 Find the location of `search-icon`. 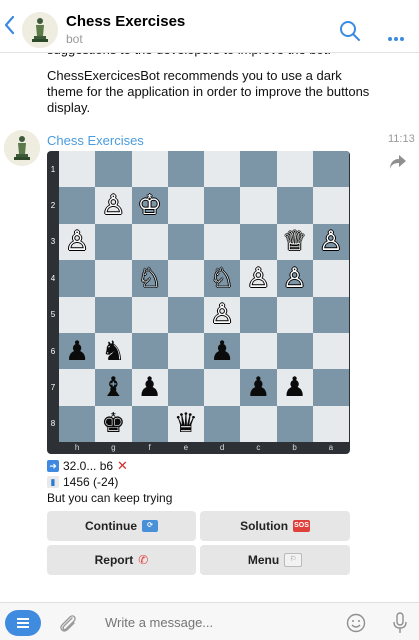

search-icon is located at coordinates (350, 31).